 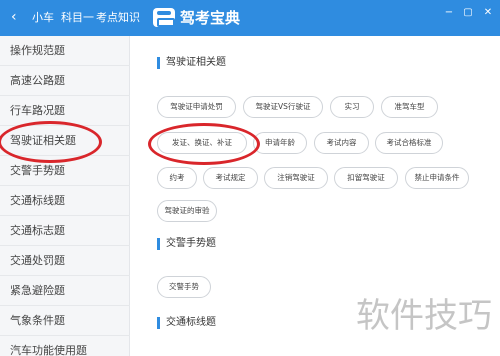 I want to click on sidebar-item-label: 驾驶证相关题, so click(x=43, y=140).